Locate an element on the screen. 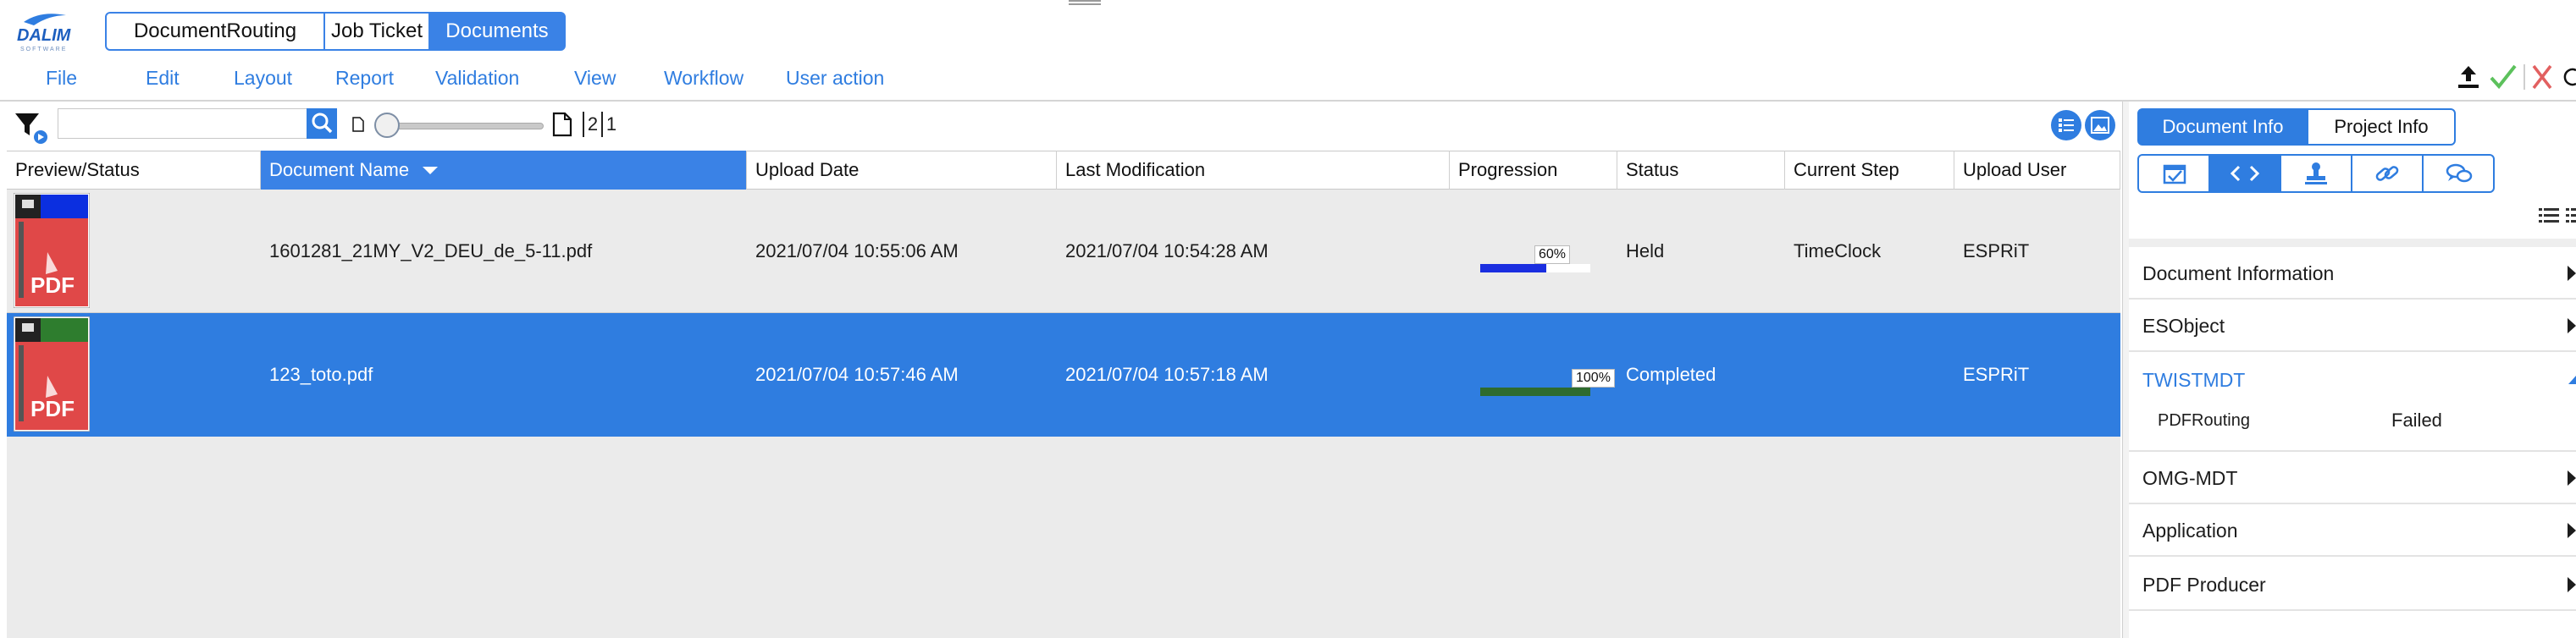 This screenshot has height=638, width=2576. segment-metadata is located at coordinates (2244, 173).